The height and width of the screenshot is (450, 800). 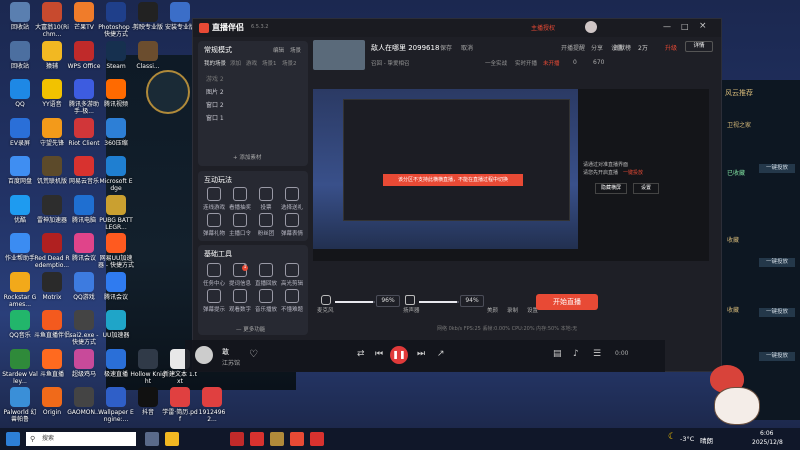 I want to click on desktop-icon: 斗鱼直播伴侣, so click(x=52, y=324).